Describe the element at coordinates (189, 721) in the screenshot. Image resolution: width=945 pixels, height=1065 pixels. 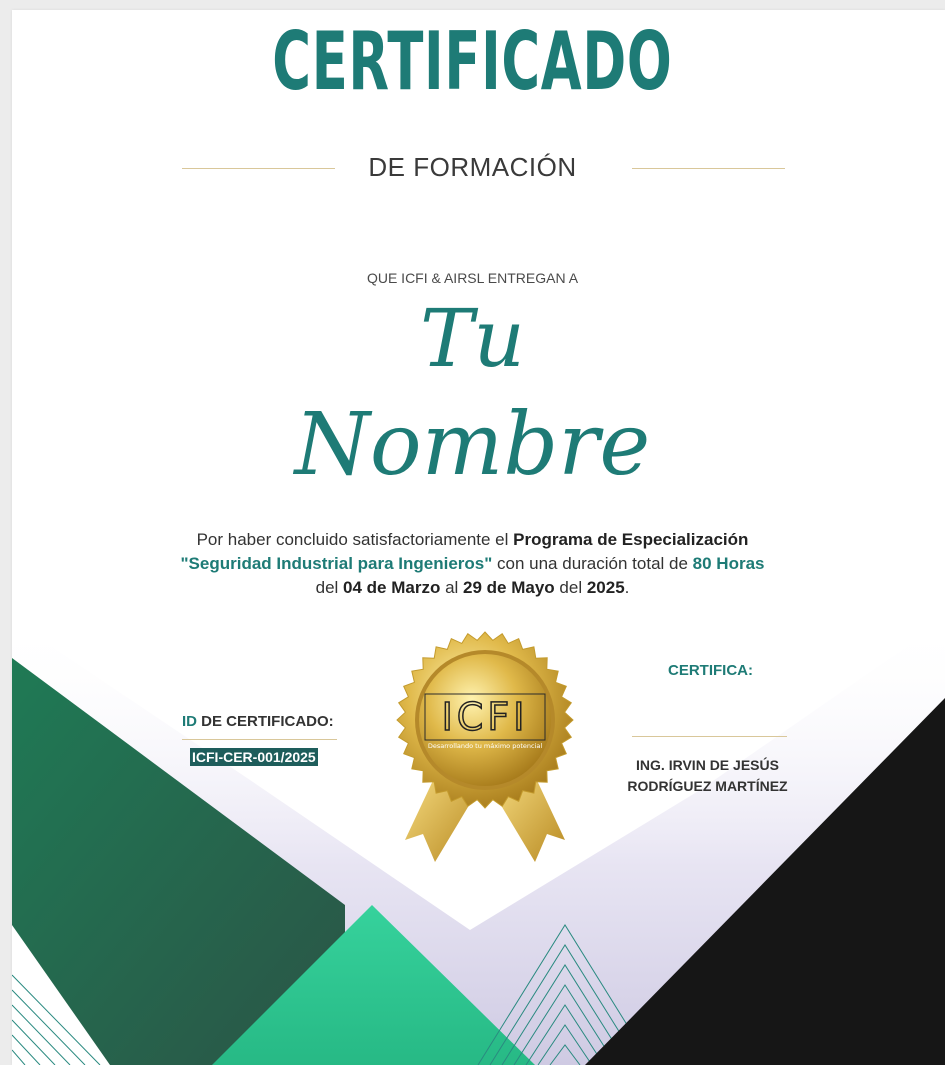
I see `id-key: ID` at that location.